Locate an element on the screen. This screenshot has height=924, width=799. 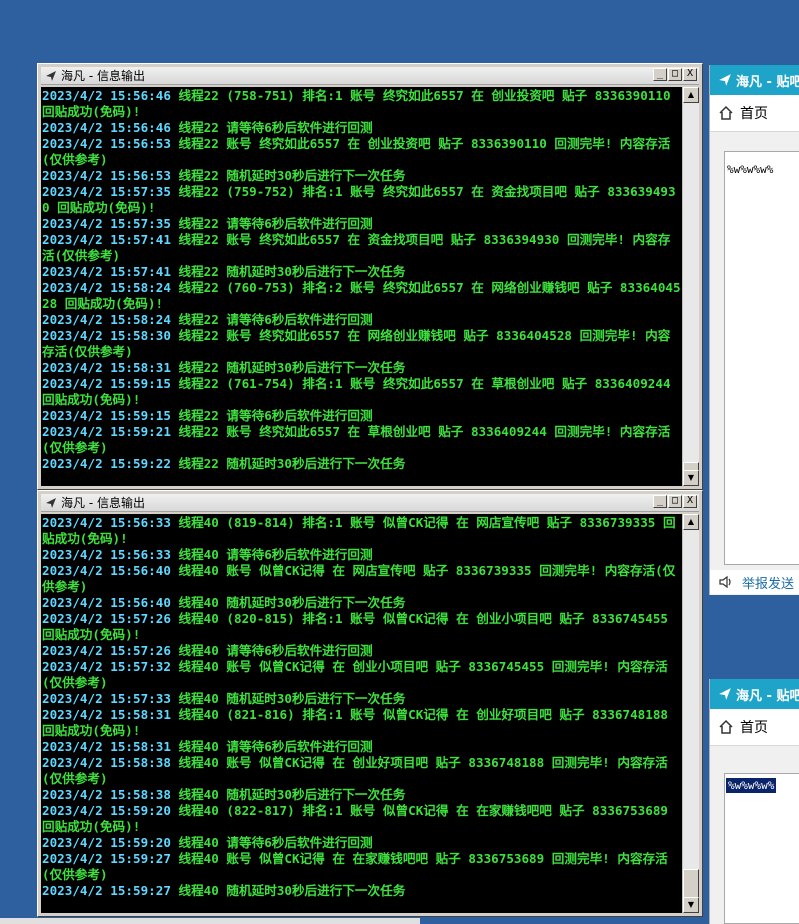
nav-home-label: 首页 is located at coordinates (754, 728).